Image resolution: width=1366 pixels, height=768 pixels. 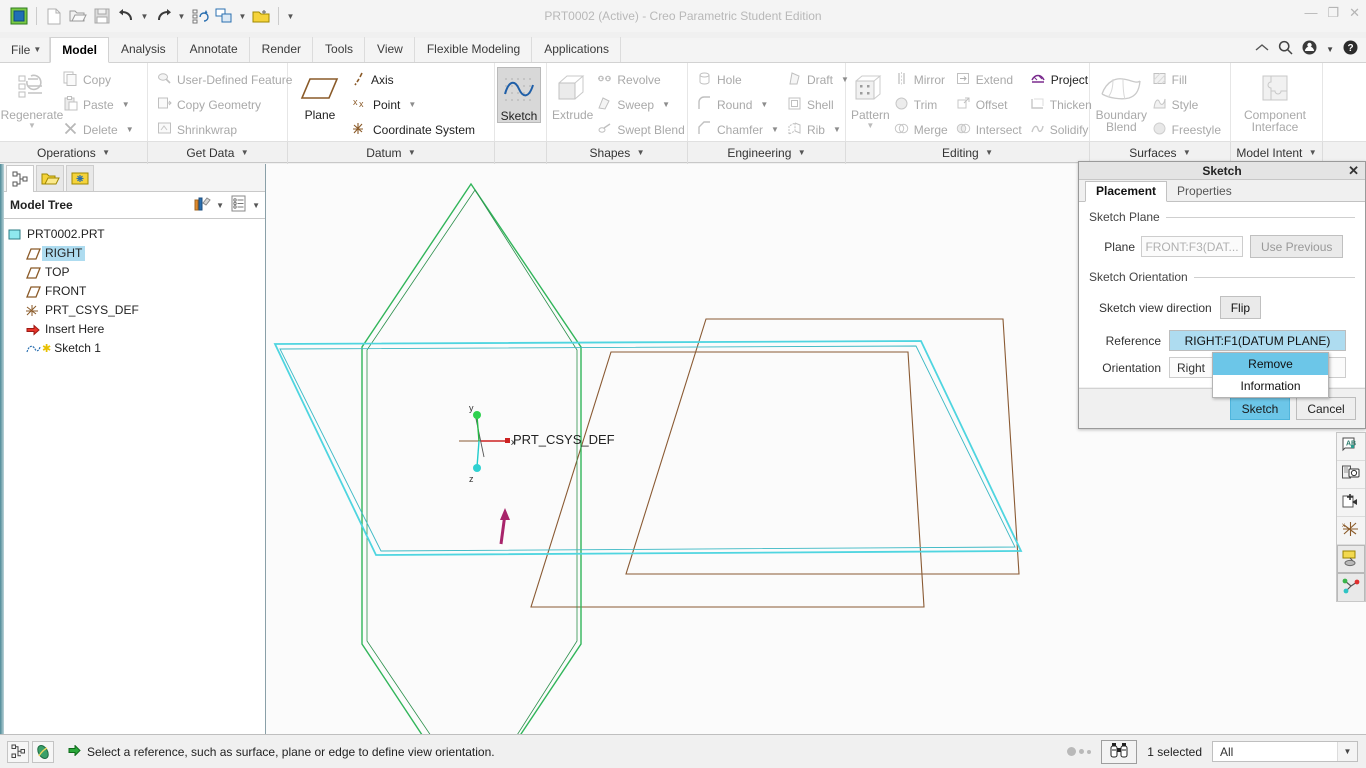 I want to click on tab-annotate: Annotate, so click(x=214, y=49).